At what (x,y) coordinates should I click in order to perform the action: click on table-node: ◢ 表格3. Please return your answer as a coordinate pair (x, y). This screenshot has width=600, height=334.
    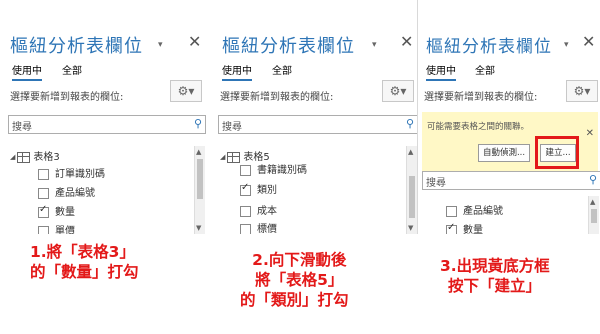
    Looking at the image, I should click on (35, 156).